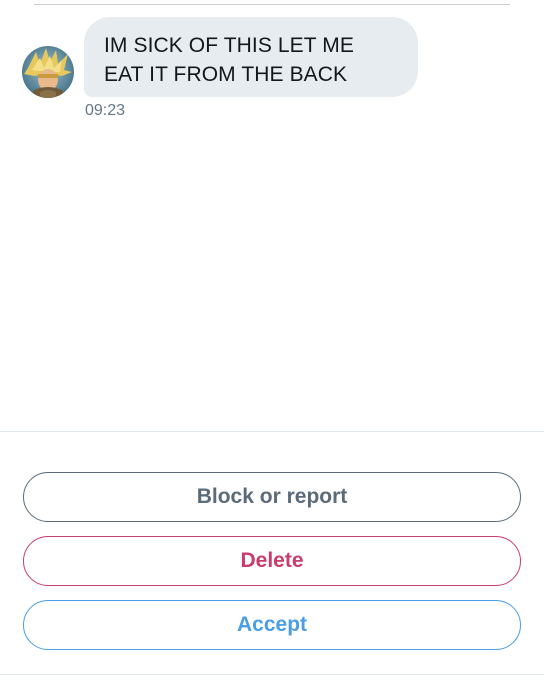 The image size is (544, 680). What do you see at coordinates (272, 4) in the screenshot?
I see `top-divider` at bounding box center [272, 4].